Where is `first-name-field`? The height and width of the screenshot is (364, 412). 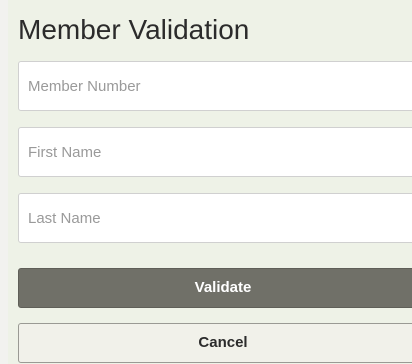
first-name-field is located at coordinates (215, 152).